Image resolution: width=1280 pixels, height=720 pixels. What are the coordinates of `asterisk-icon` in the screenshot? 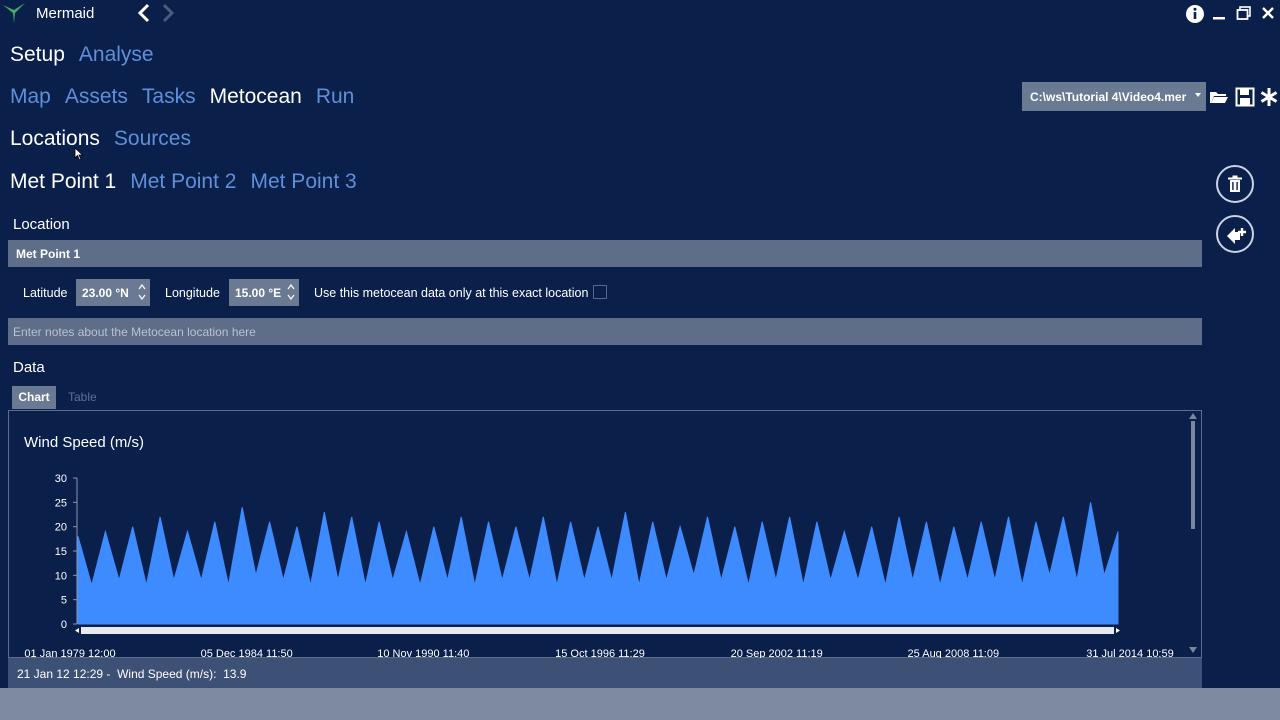 It's located at (1269, 97).